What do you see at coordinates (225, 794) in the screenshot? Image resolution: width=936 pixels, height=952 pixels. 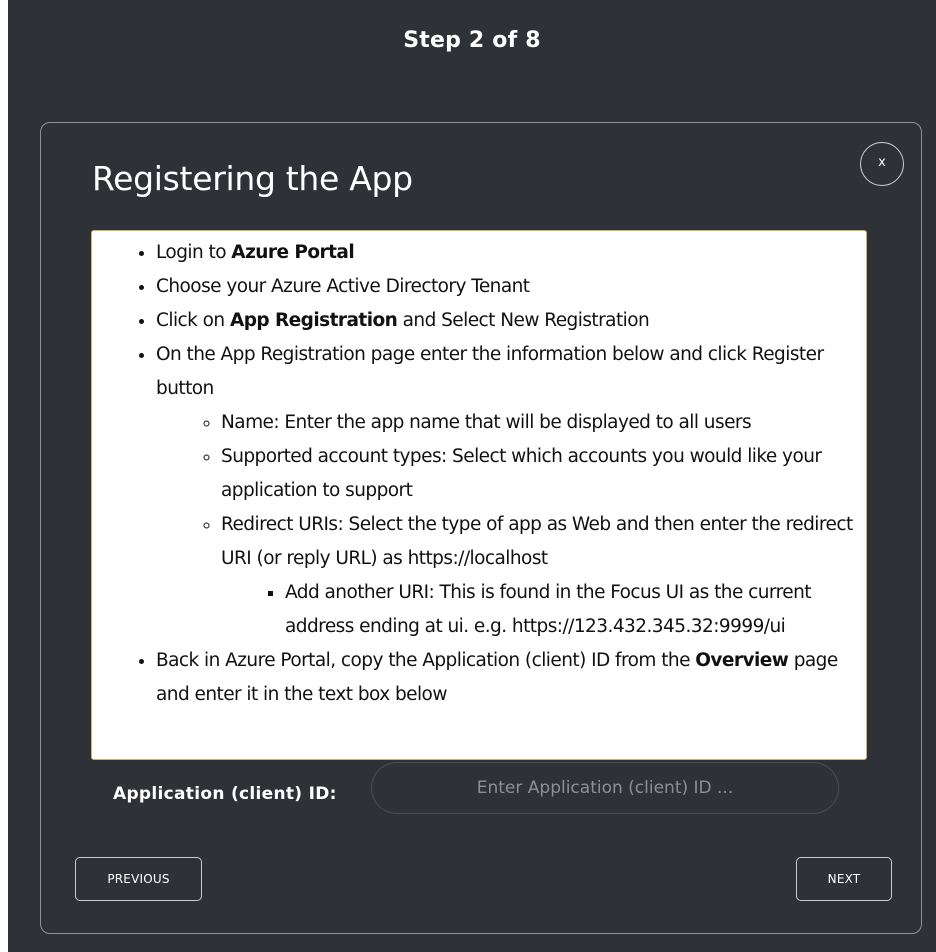 I see `client-id-label: Application (client) ID:` at bounding box center [225, 794].